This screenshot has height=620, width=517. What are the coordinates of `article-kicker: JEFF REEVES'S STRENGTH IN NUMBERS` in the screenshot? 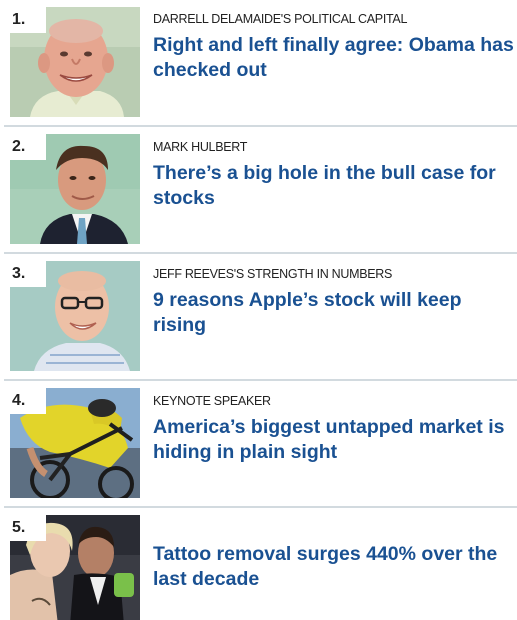 It's located at (273, 274).